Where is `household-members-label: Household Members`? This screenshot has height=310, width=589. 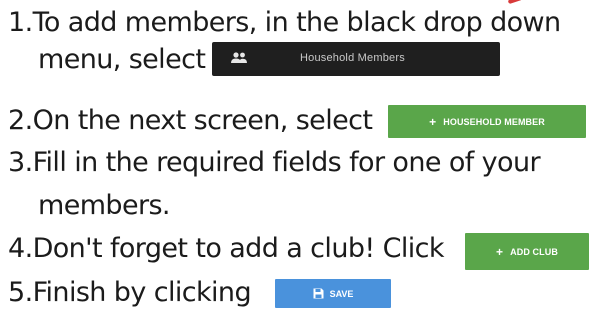 household-members-label: Household Members is located at coordinates (352, 58).